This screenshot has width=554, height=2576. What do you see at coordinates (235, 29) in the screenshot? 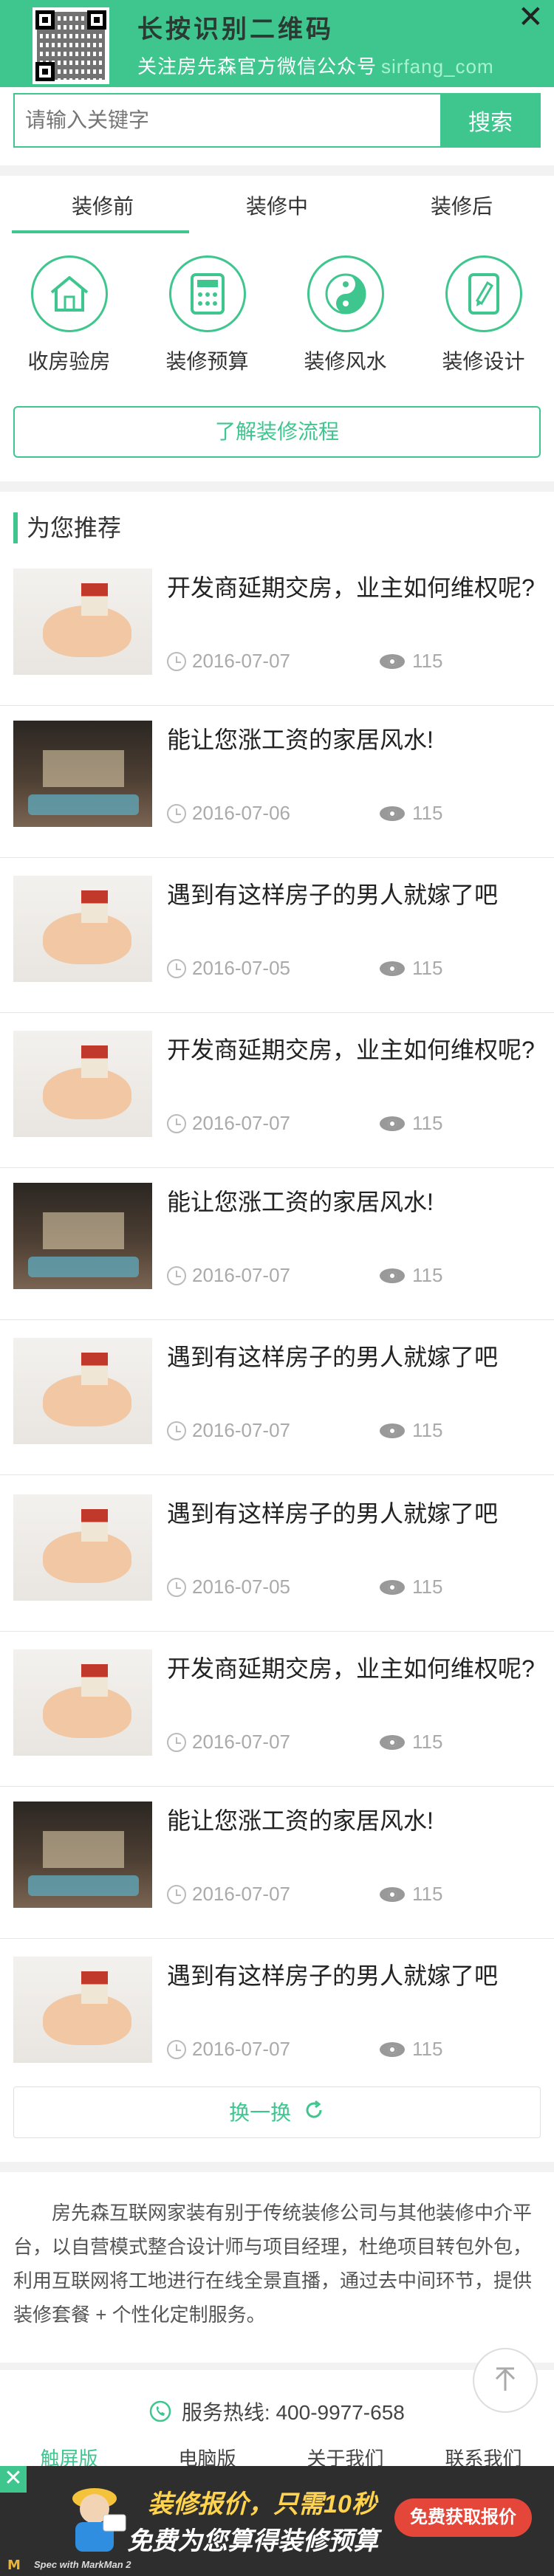
I see `qr-title: 长按识别二维码` at bounding box center [235, 29].